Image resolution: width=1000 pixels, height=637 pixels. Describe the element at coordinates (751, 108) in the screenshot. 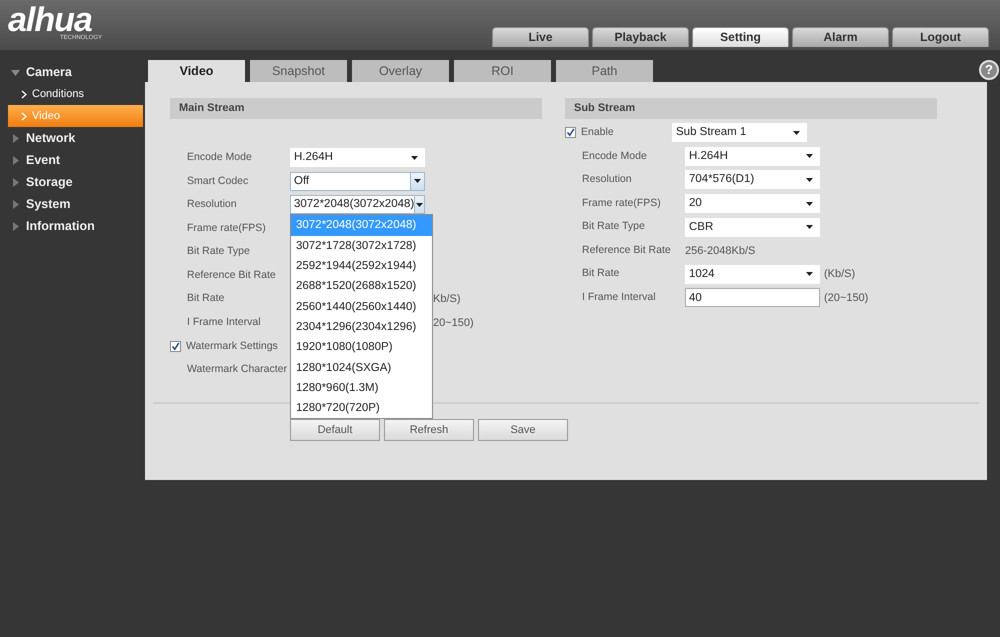

I see `section-header: Sub Stream` at that location.